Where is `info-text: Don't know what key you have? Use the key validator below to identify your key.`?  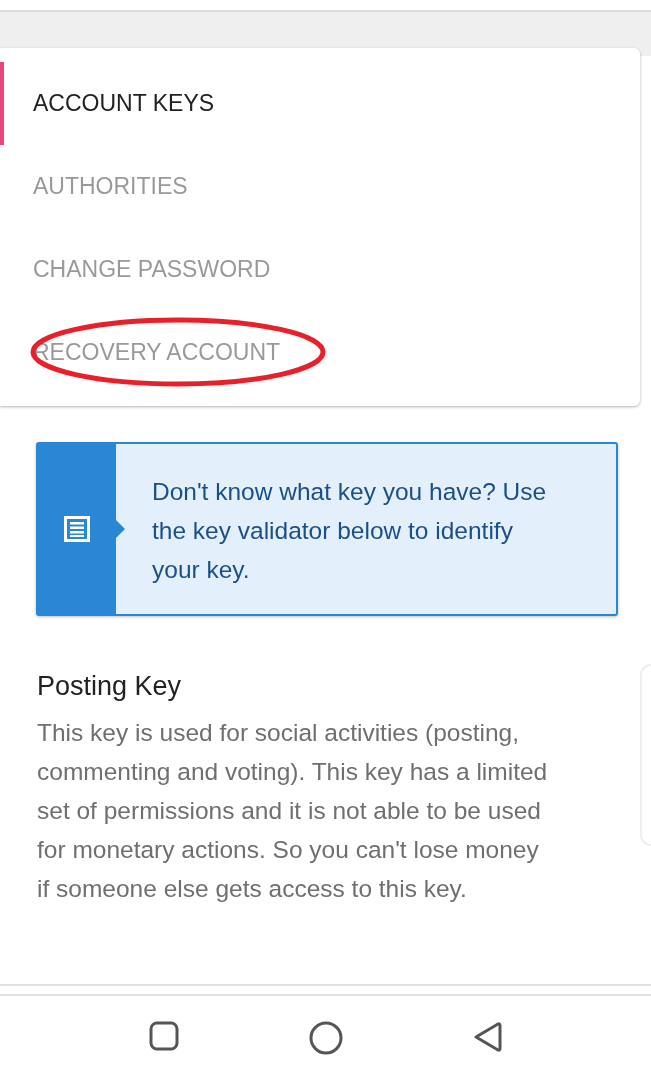
info-text: Don't know what key you have? Use the key validator below to identify your key. is located at coordinates (350, 531).